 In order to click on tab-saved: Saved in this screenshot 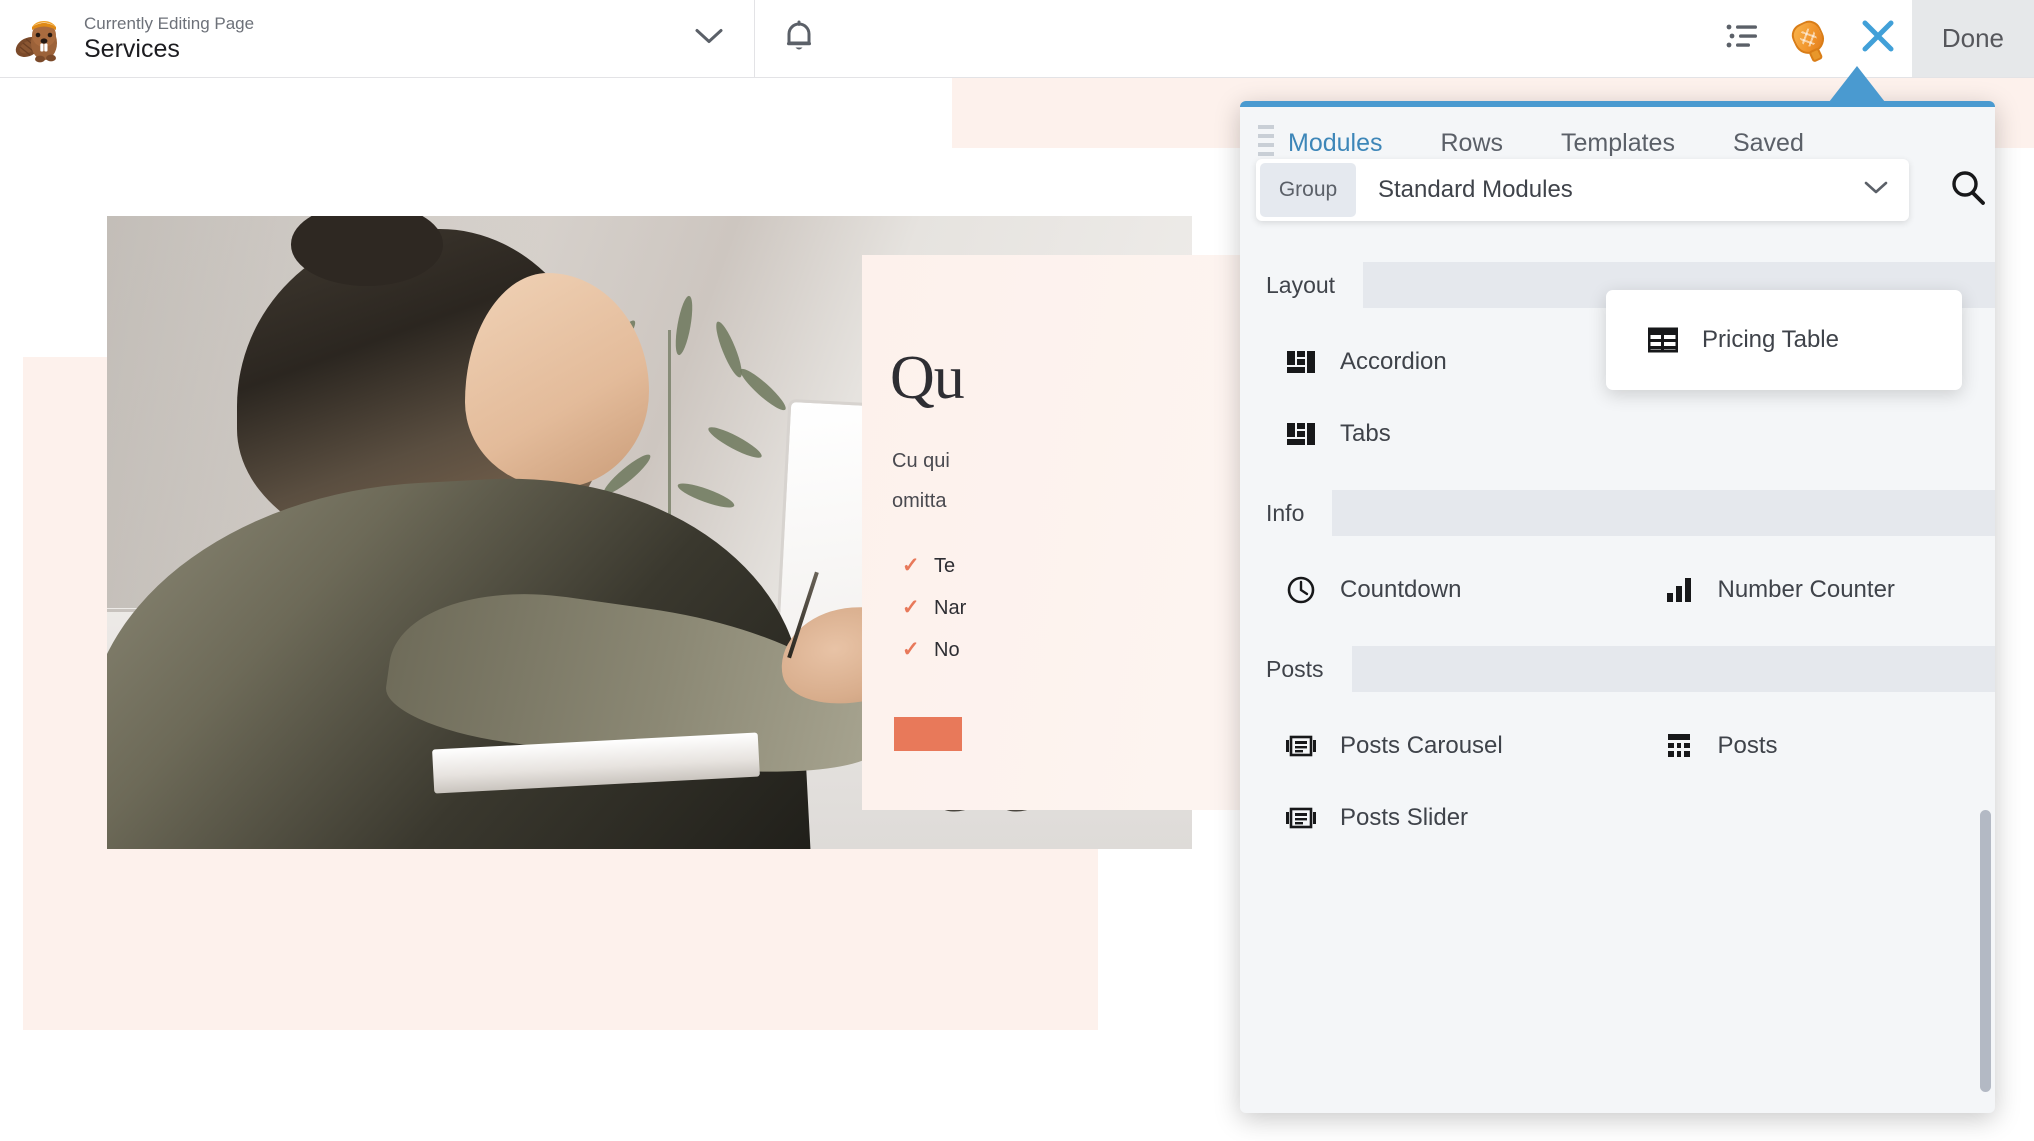, I will do `click(1768, 143)`.